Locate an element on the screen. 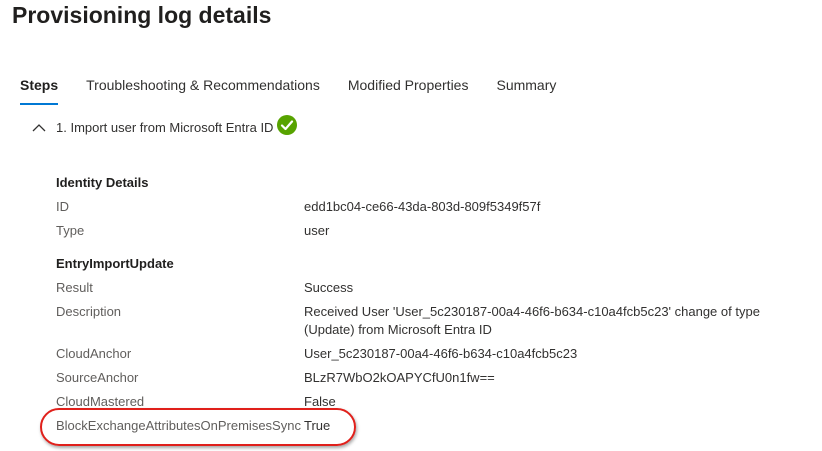 This screenshot has width=822, height=451. source-anchor-value: BLzR7WbO2kOAPYCfU0n1fw== is located at coordinates (399, 377).